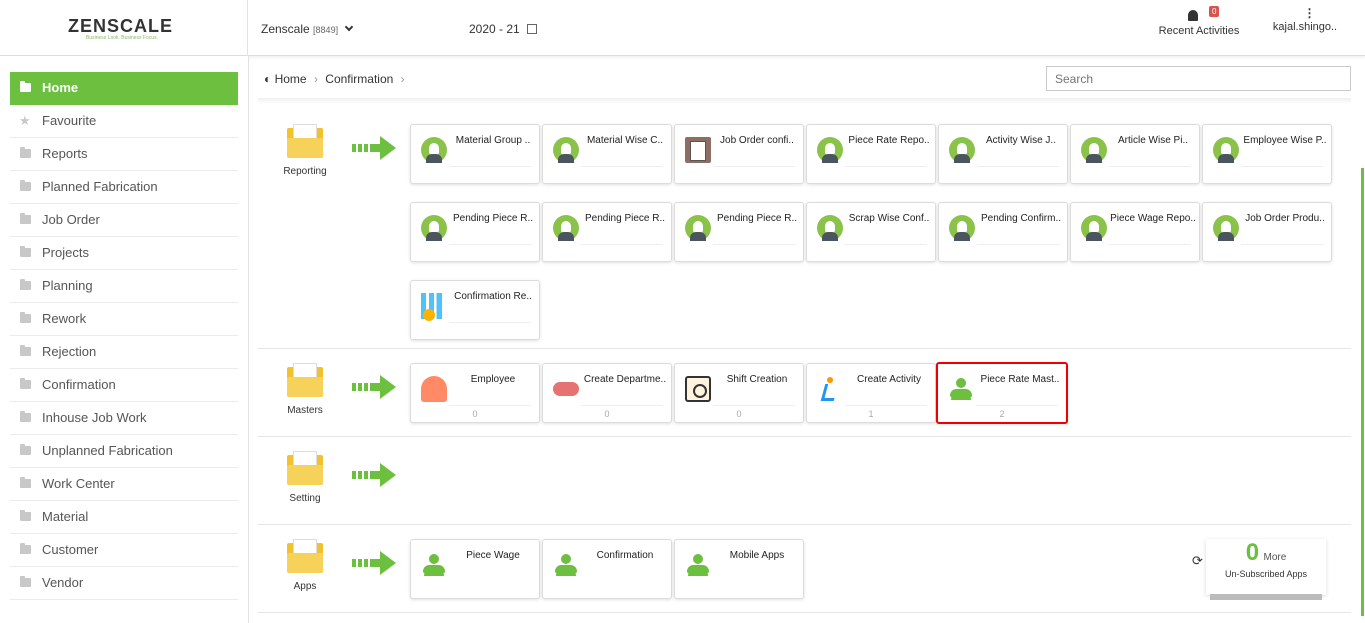  What do you see at coordinates (889, 140) in the screenshot?
I see `card-title: Piece Rate Repo..` at bounding box center [889, 140].